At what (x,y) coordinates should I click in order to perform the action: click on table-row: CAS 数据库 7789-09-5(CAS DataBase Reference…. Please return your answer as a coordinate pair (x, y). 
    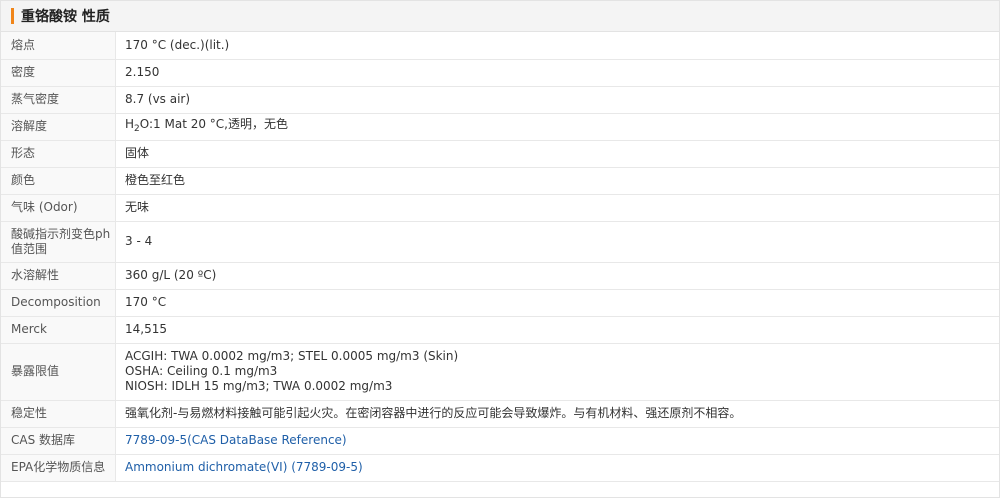
    Looking at the image, I should click on (500, 441).